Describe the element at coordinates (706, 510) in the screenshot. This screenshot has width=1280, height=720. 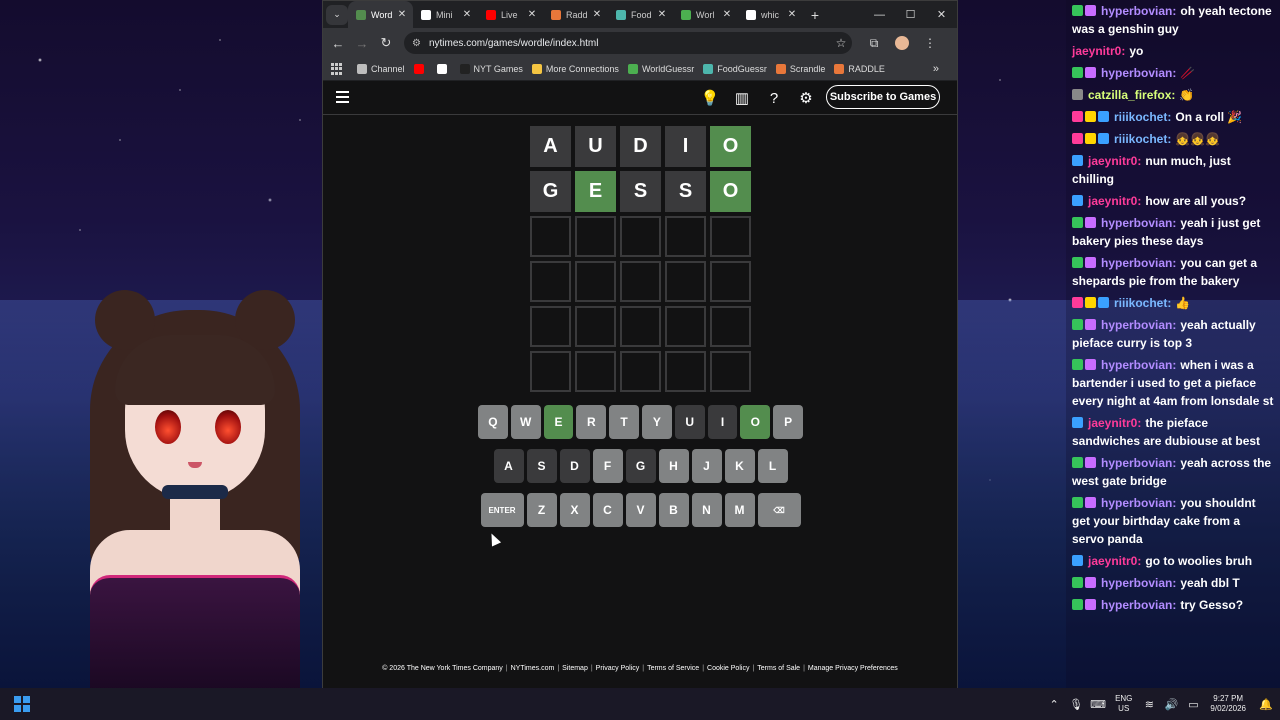
I see `key-n: N` at that location.